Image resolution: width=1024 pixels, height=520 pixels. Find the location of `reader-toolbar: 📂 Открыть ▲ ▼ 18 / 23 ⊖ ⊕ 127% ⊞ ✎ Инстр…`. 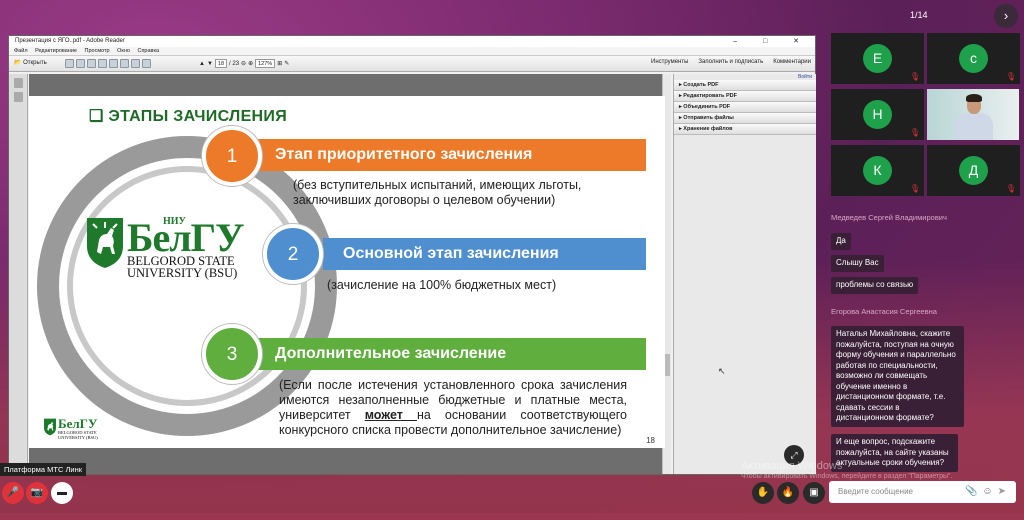

reader-toolbar: 📂 Открыть ▲ ▼ 18 / 23 ⊖ ⊕ 127% ⊞ ✎ Инстр… is located at coordinates (412, 64).